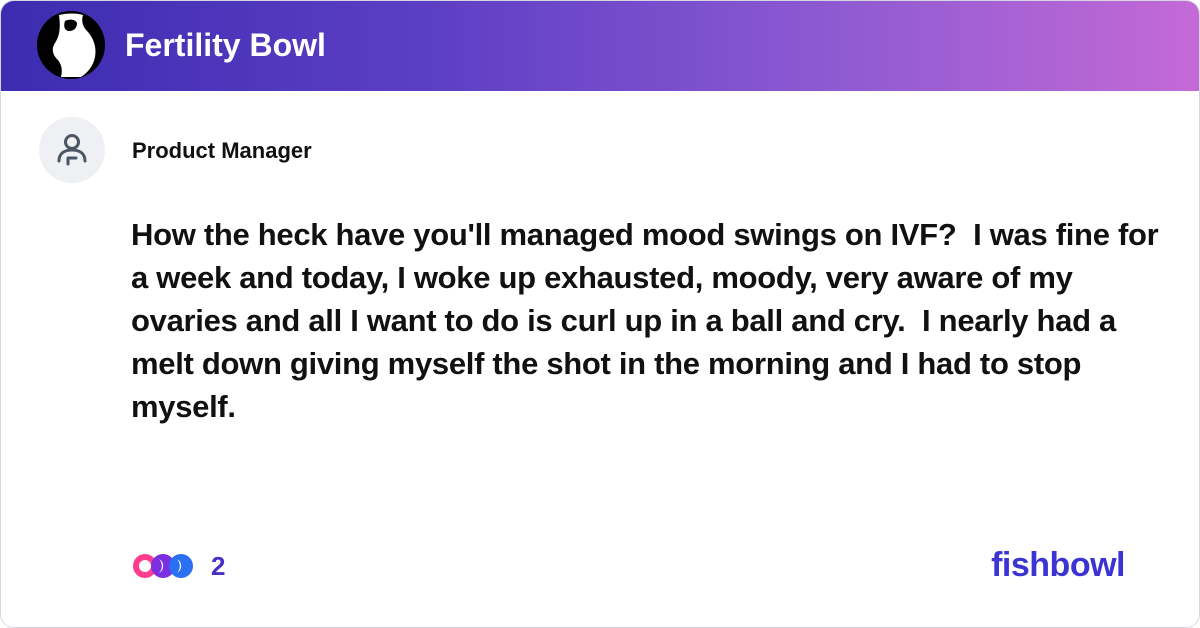 The width and height of the screenshot is (1200, 628). What do you see at coordinates (222, 150) in the screenshot?
I see `post-author: Product Manager` at bounding box center [222, 150].